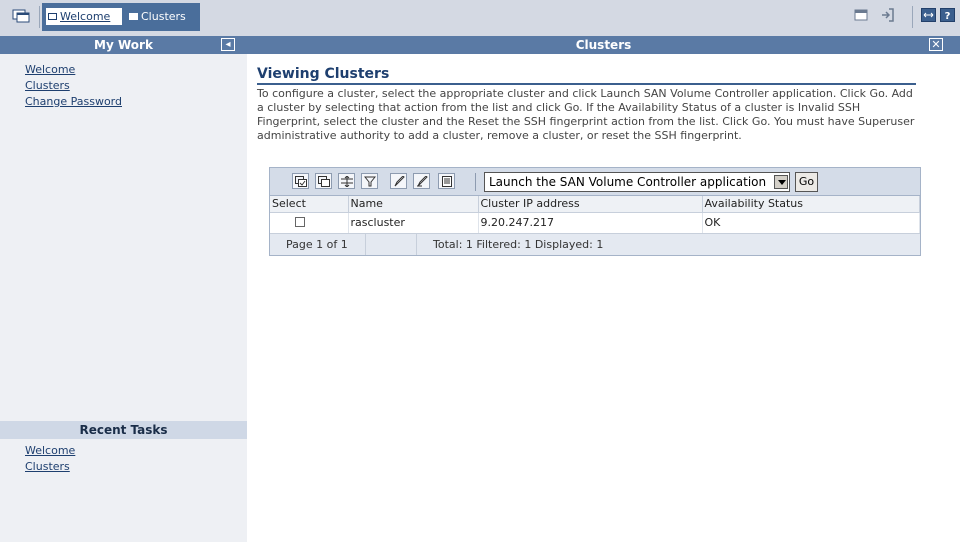  What do you see at coordinates (50, 451) in the screenshot?
I see `recent-link-welcome: Welcome` at bounding box center [50, 451].